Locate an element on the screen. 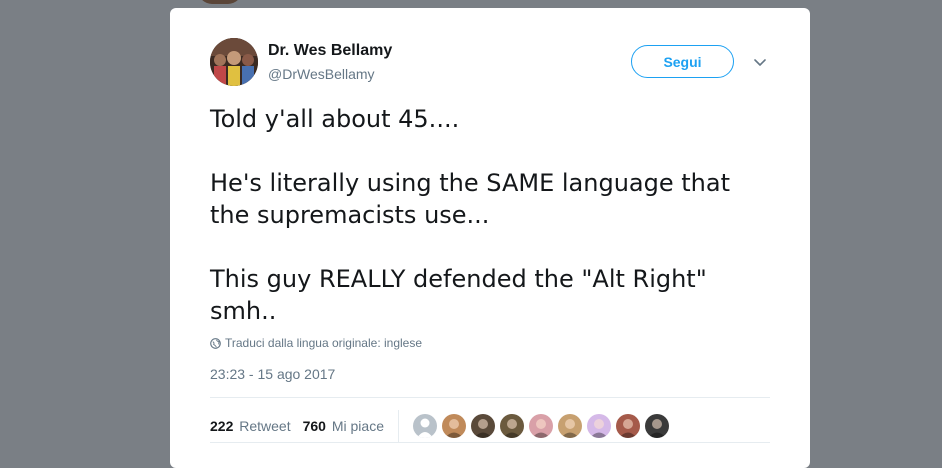  avatar-image is located at coordinates (234, 62).